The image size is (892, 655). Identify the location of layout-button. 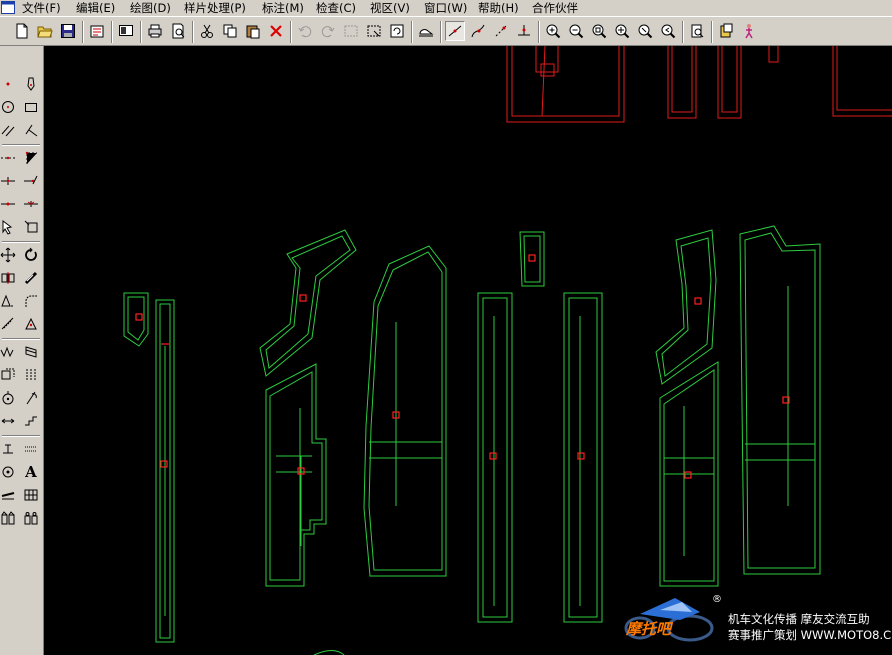
(126, 31).